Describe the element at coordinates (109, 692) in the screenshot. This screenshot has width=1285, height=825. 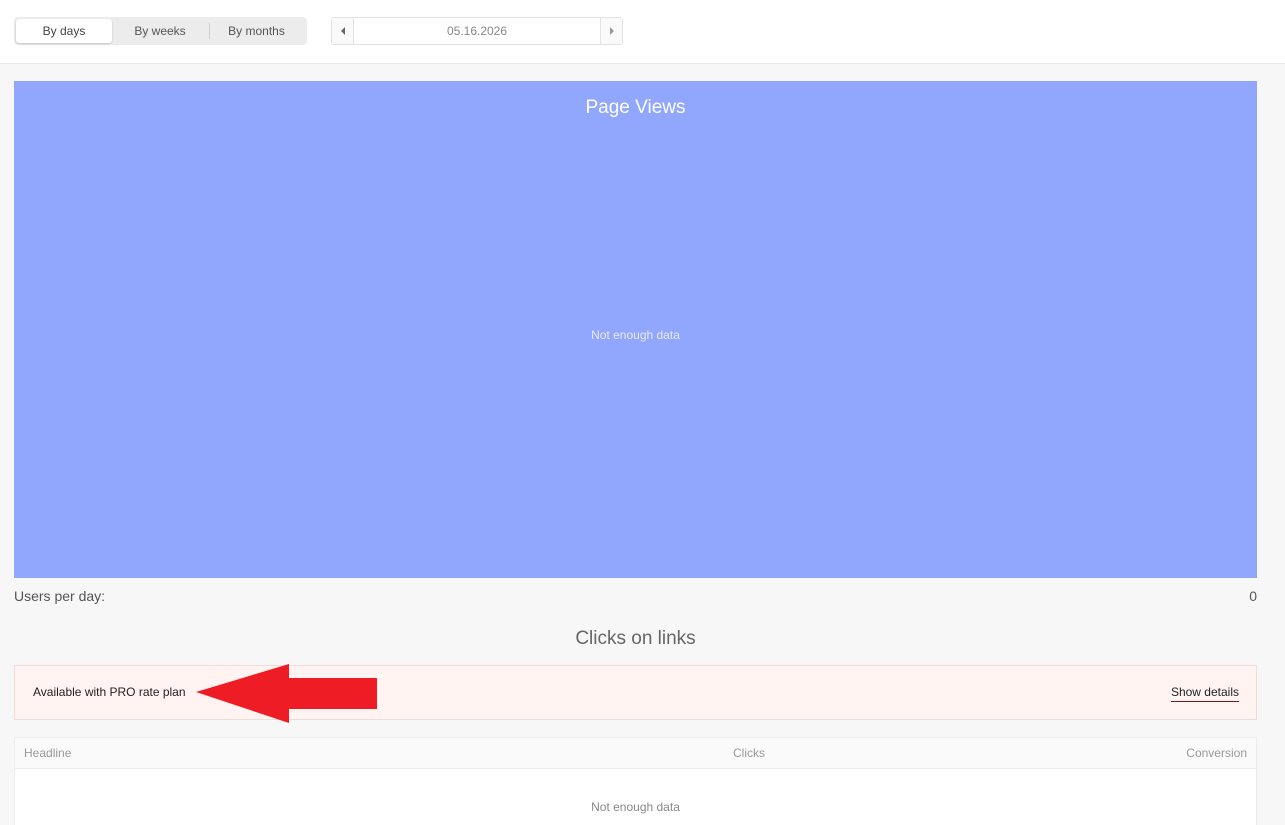
I see `pro-notice-text: Available with PRO rate plan` at that location.